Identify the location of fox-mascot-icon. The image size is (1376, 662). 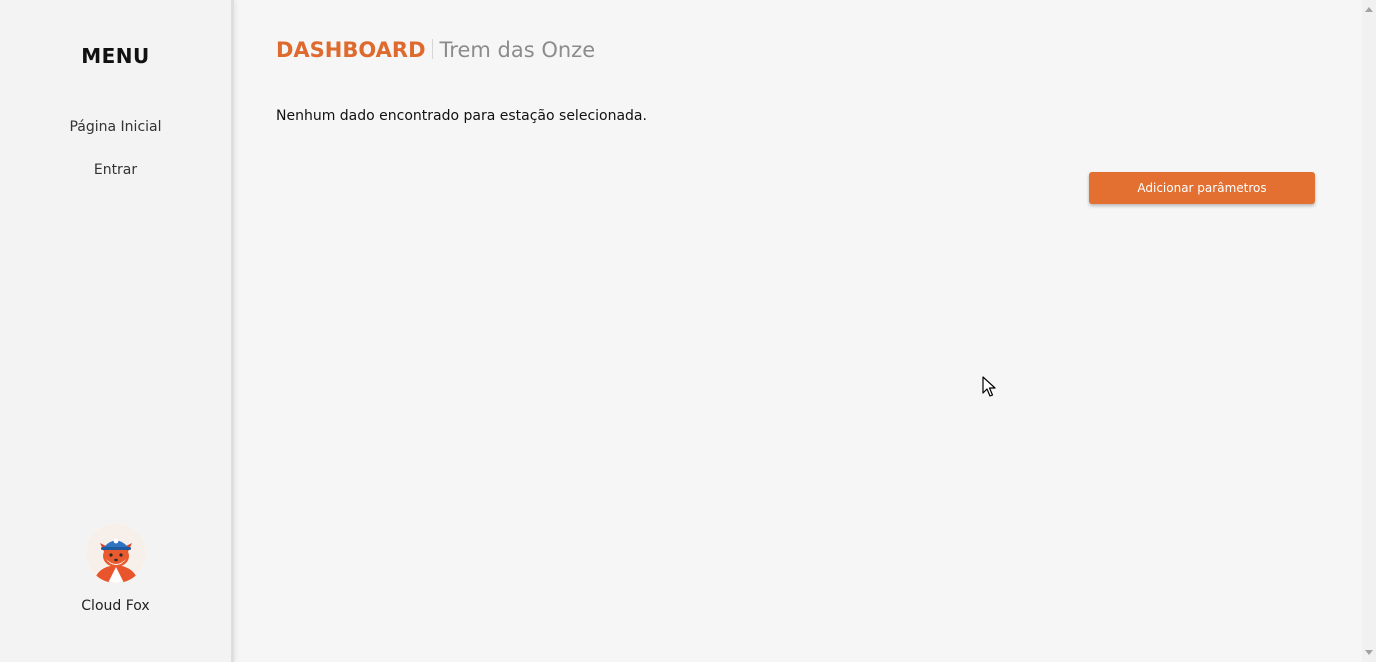
(116, 553).